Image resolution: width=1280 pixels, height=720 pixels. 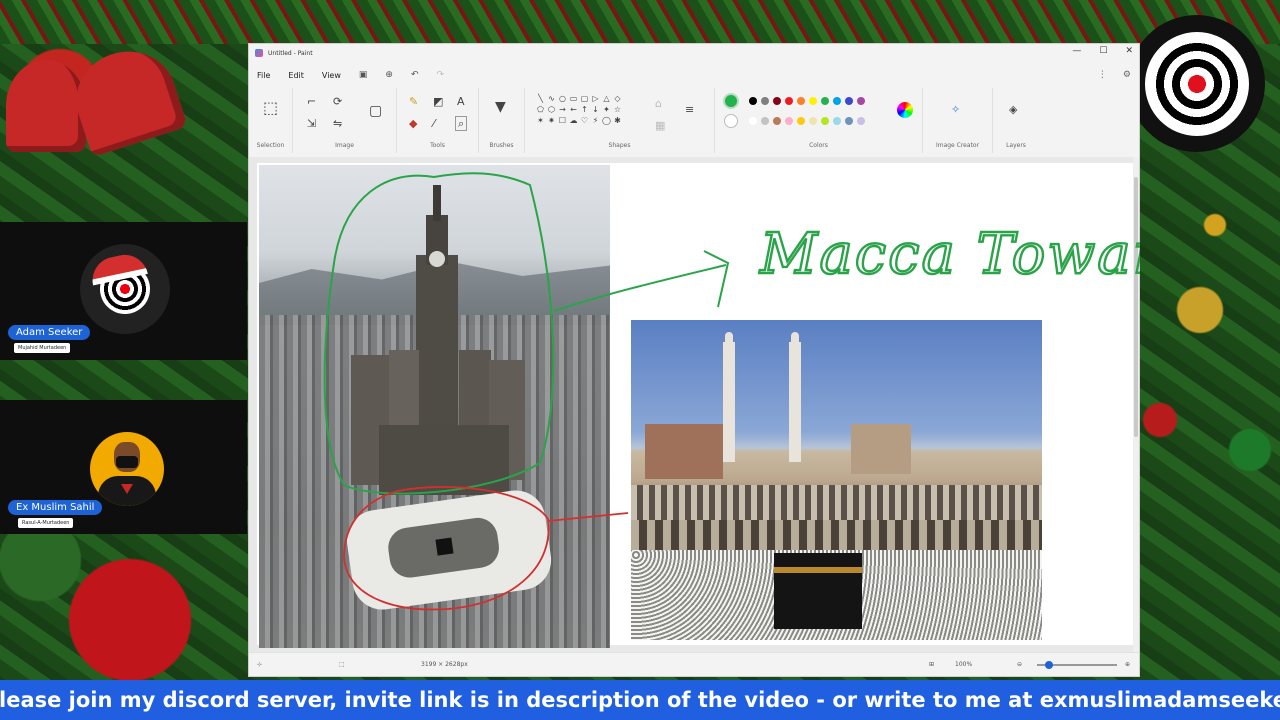 I want to click on group-label: Colors, so click(x=818, y=145).